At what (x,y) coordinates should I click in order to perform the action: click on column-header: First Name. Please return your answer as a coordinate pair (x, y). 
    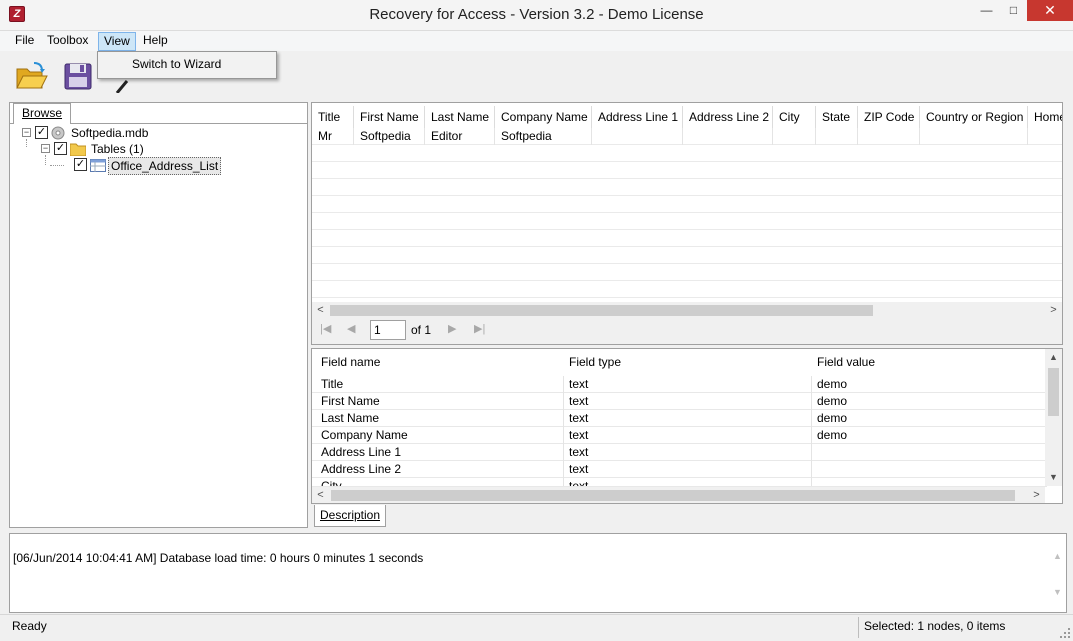
    Looking at the image, I should click on (389, 117).